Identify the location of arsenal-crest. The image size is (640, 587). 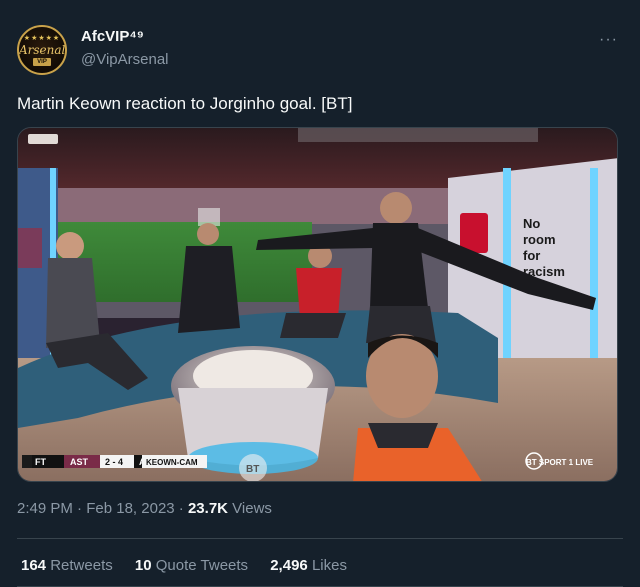
(474, 233).